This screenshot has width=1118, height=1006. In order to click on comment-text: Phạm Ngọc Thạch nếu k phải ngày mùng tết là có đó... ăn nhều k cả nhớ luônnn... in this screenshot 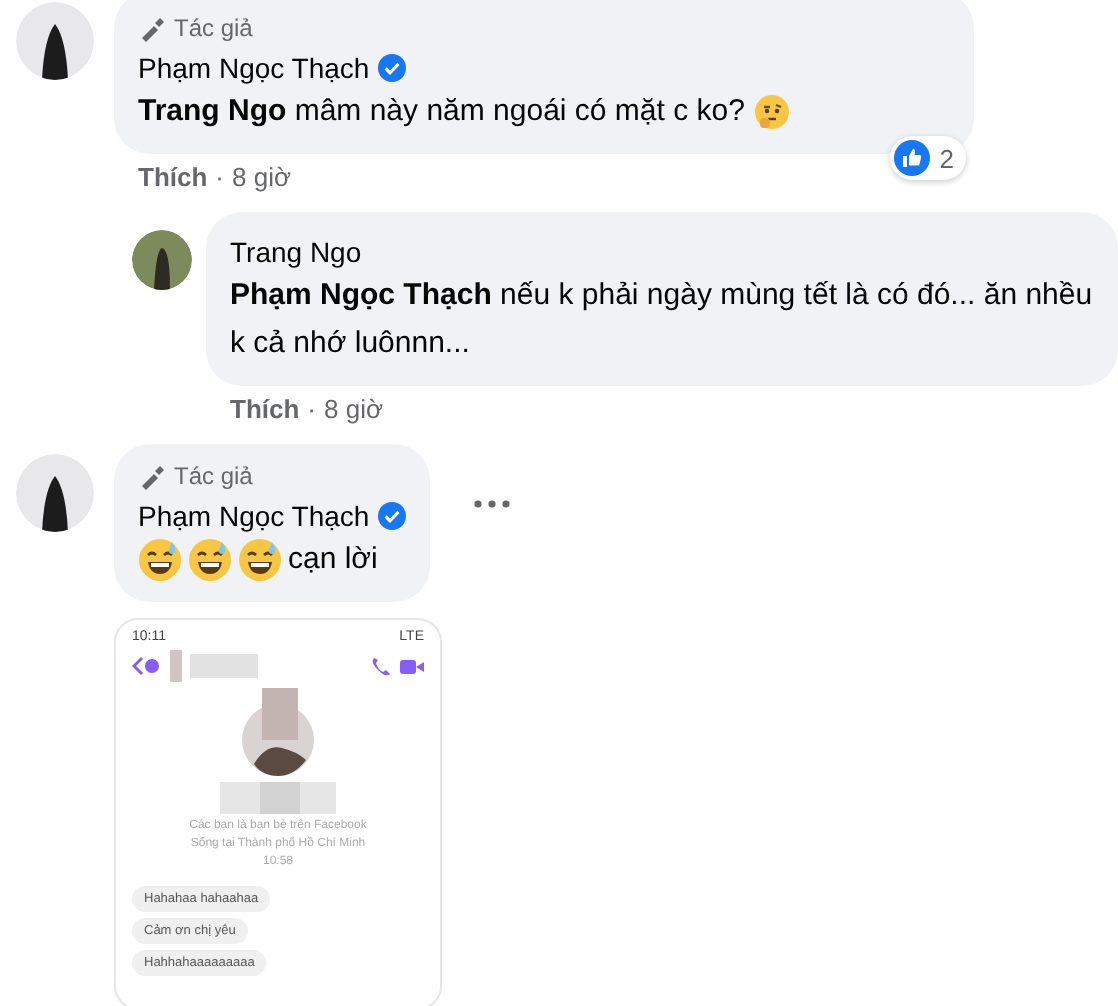, I will do `click(662, 320)`.